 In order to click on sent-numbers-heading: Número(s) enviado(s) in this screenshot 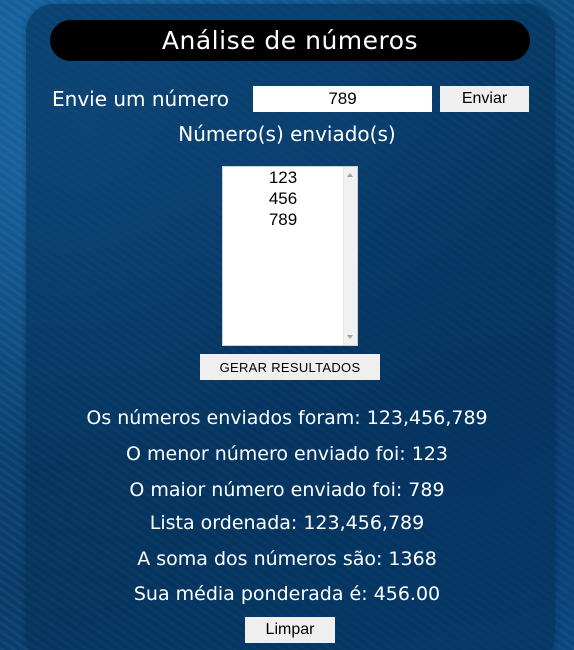, I will do `click(287, 134)`.